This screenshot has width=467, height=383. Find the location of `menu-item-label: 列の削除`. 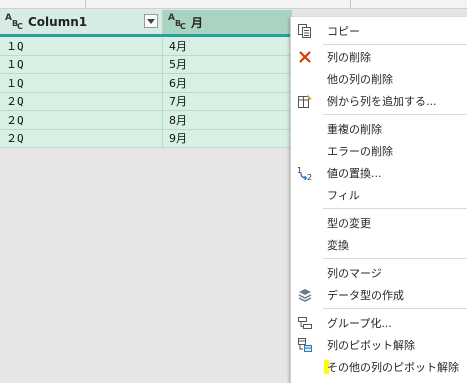

menu-item-label: 列の削除 is located at coordinates (349, 57).